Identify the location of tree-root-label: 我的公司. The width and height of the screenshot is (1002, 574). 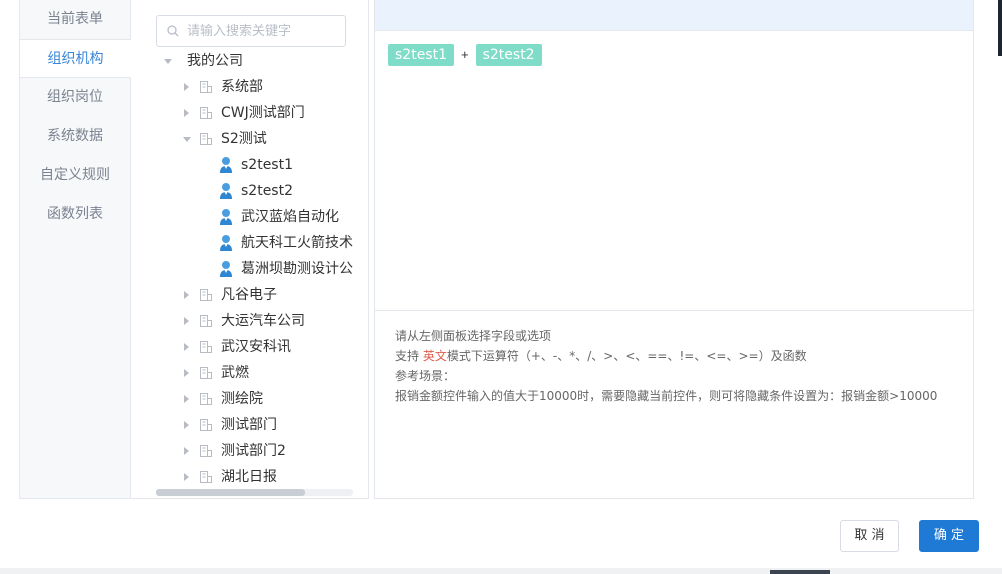
(215, 61).